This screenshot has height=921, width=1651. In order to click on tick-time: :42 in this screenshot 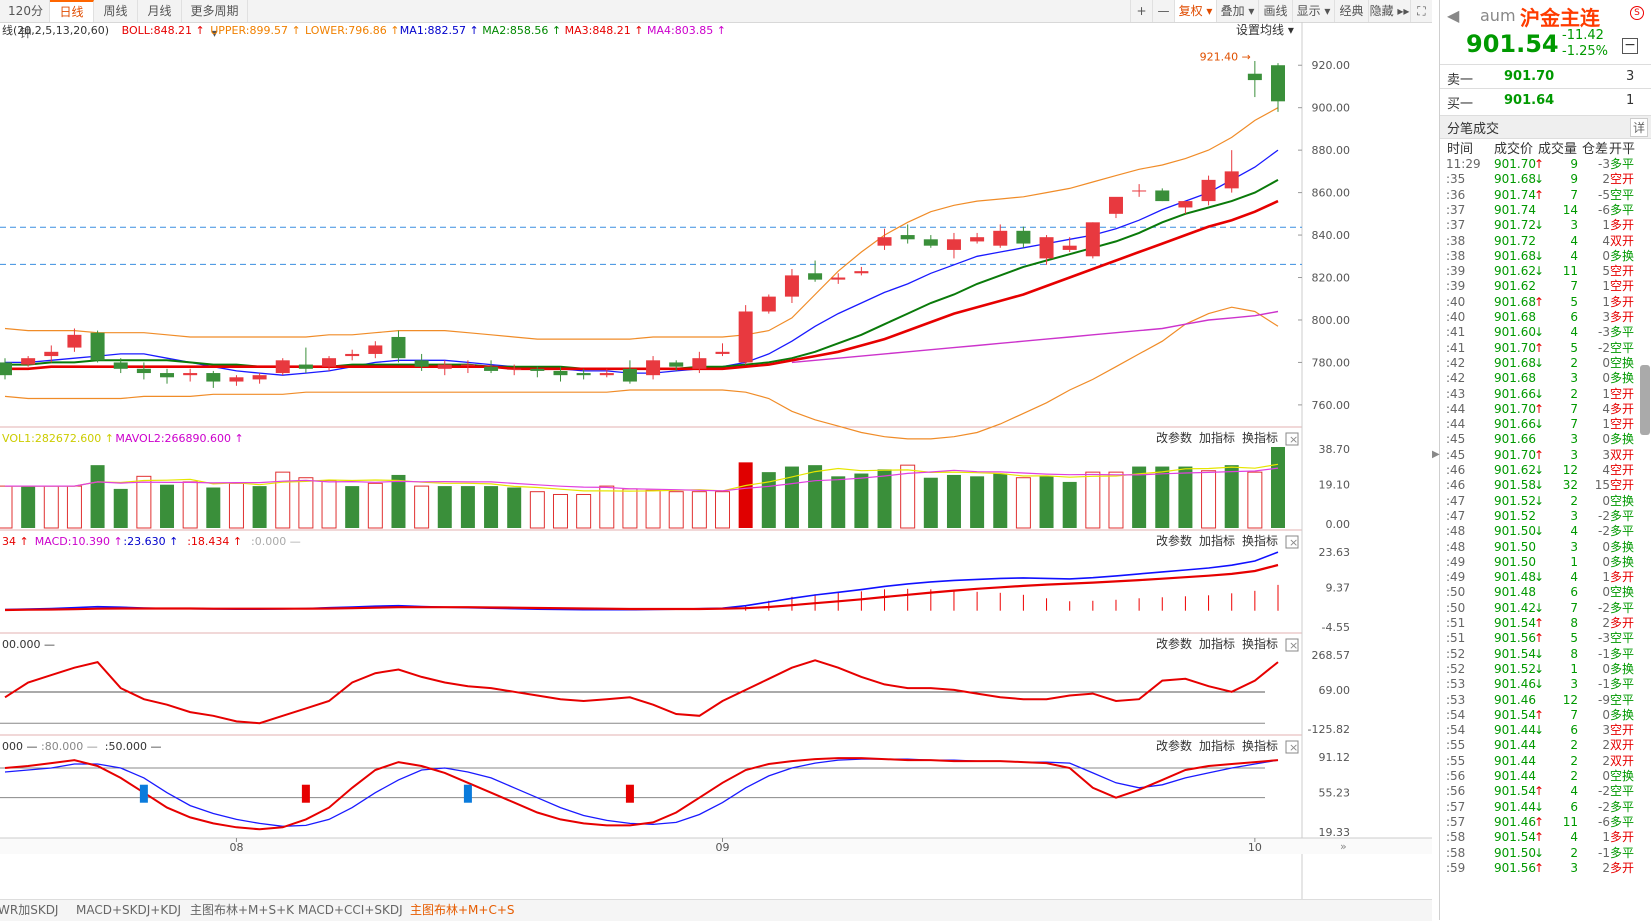, I will do `click(1456, 378)`.